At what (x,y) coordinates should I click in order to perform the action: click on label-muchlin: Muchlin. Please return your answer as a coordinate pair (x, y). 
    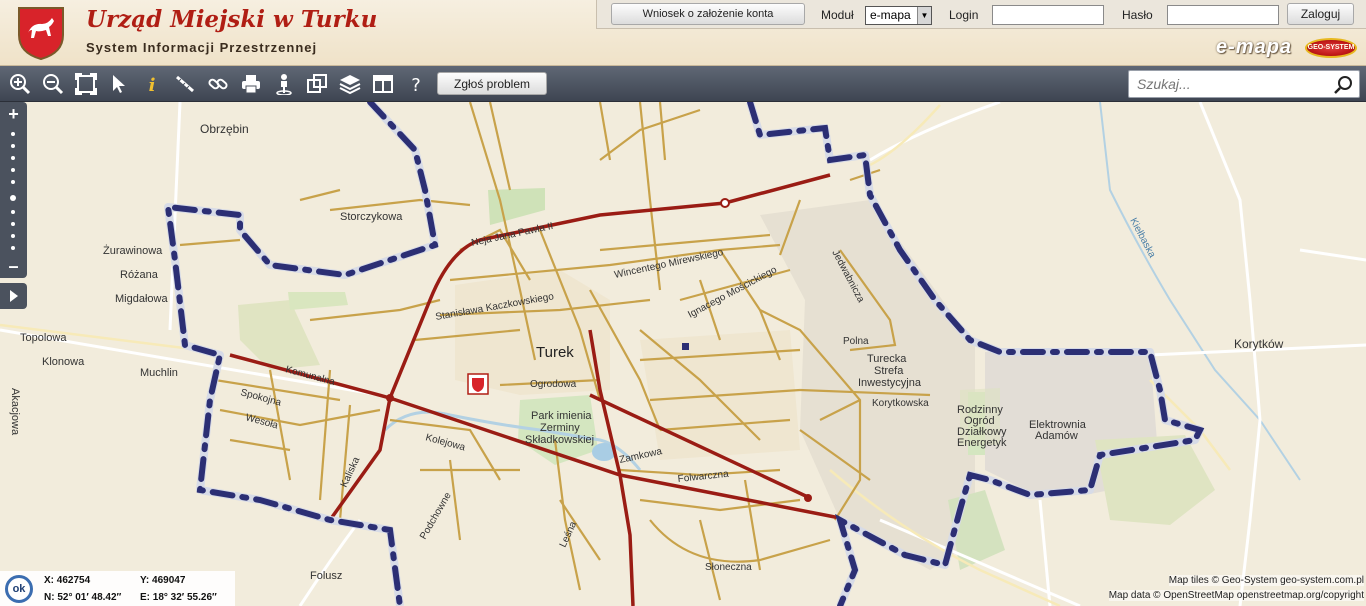
    Looking at the image, I should click on (159, 373).